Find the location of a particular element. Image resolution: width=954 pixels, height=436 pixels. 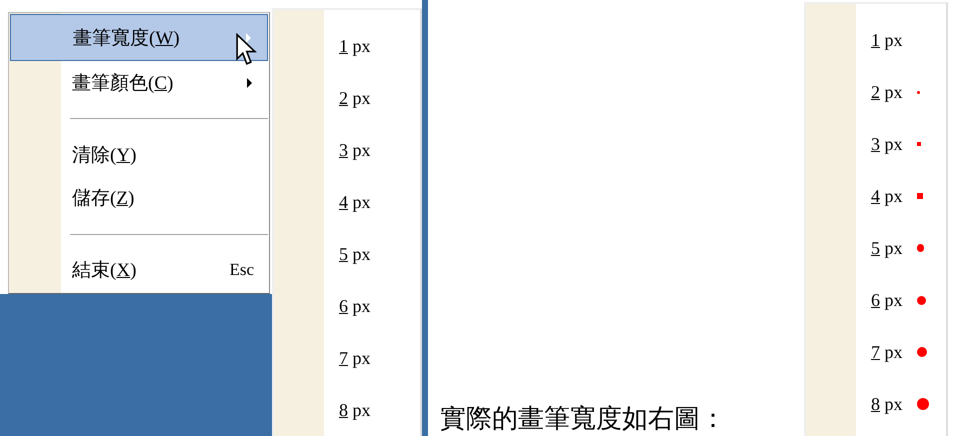

menu-item: 結束(X) Esc is located at coordinates (139, 270).